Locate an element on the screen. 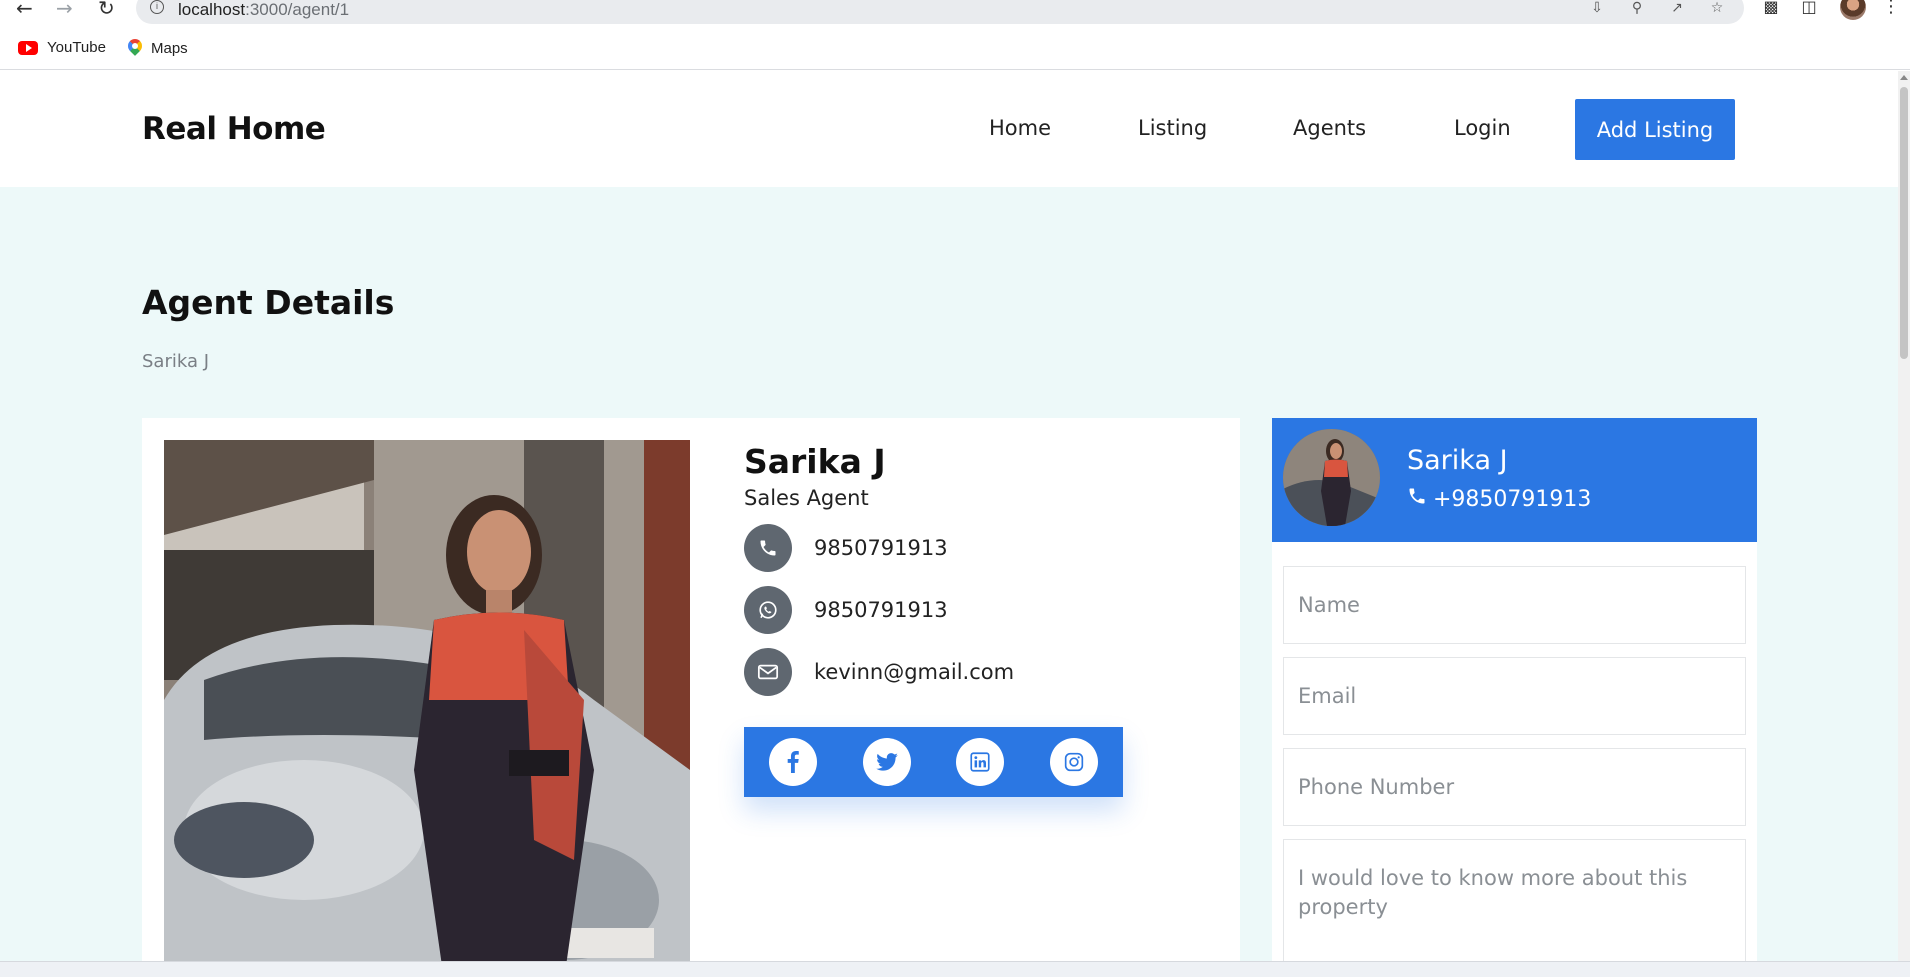 The image size is (1910, 977). browser-profile-avatar is located at coordinates (1853, 10).